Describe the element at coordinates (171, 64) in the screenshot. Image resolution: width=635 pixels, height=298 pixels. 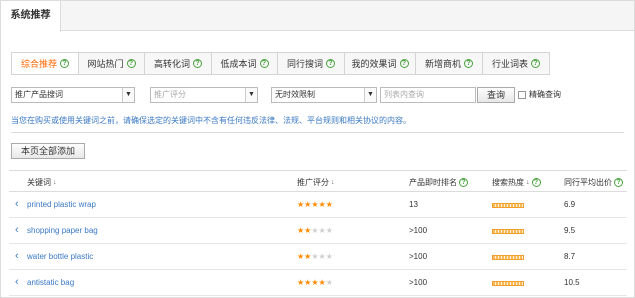
I see `tab-label: 高转化词` at that location.